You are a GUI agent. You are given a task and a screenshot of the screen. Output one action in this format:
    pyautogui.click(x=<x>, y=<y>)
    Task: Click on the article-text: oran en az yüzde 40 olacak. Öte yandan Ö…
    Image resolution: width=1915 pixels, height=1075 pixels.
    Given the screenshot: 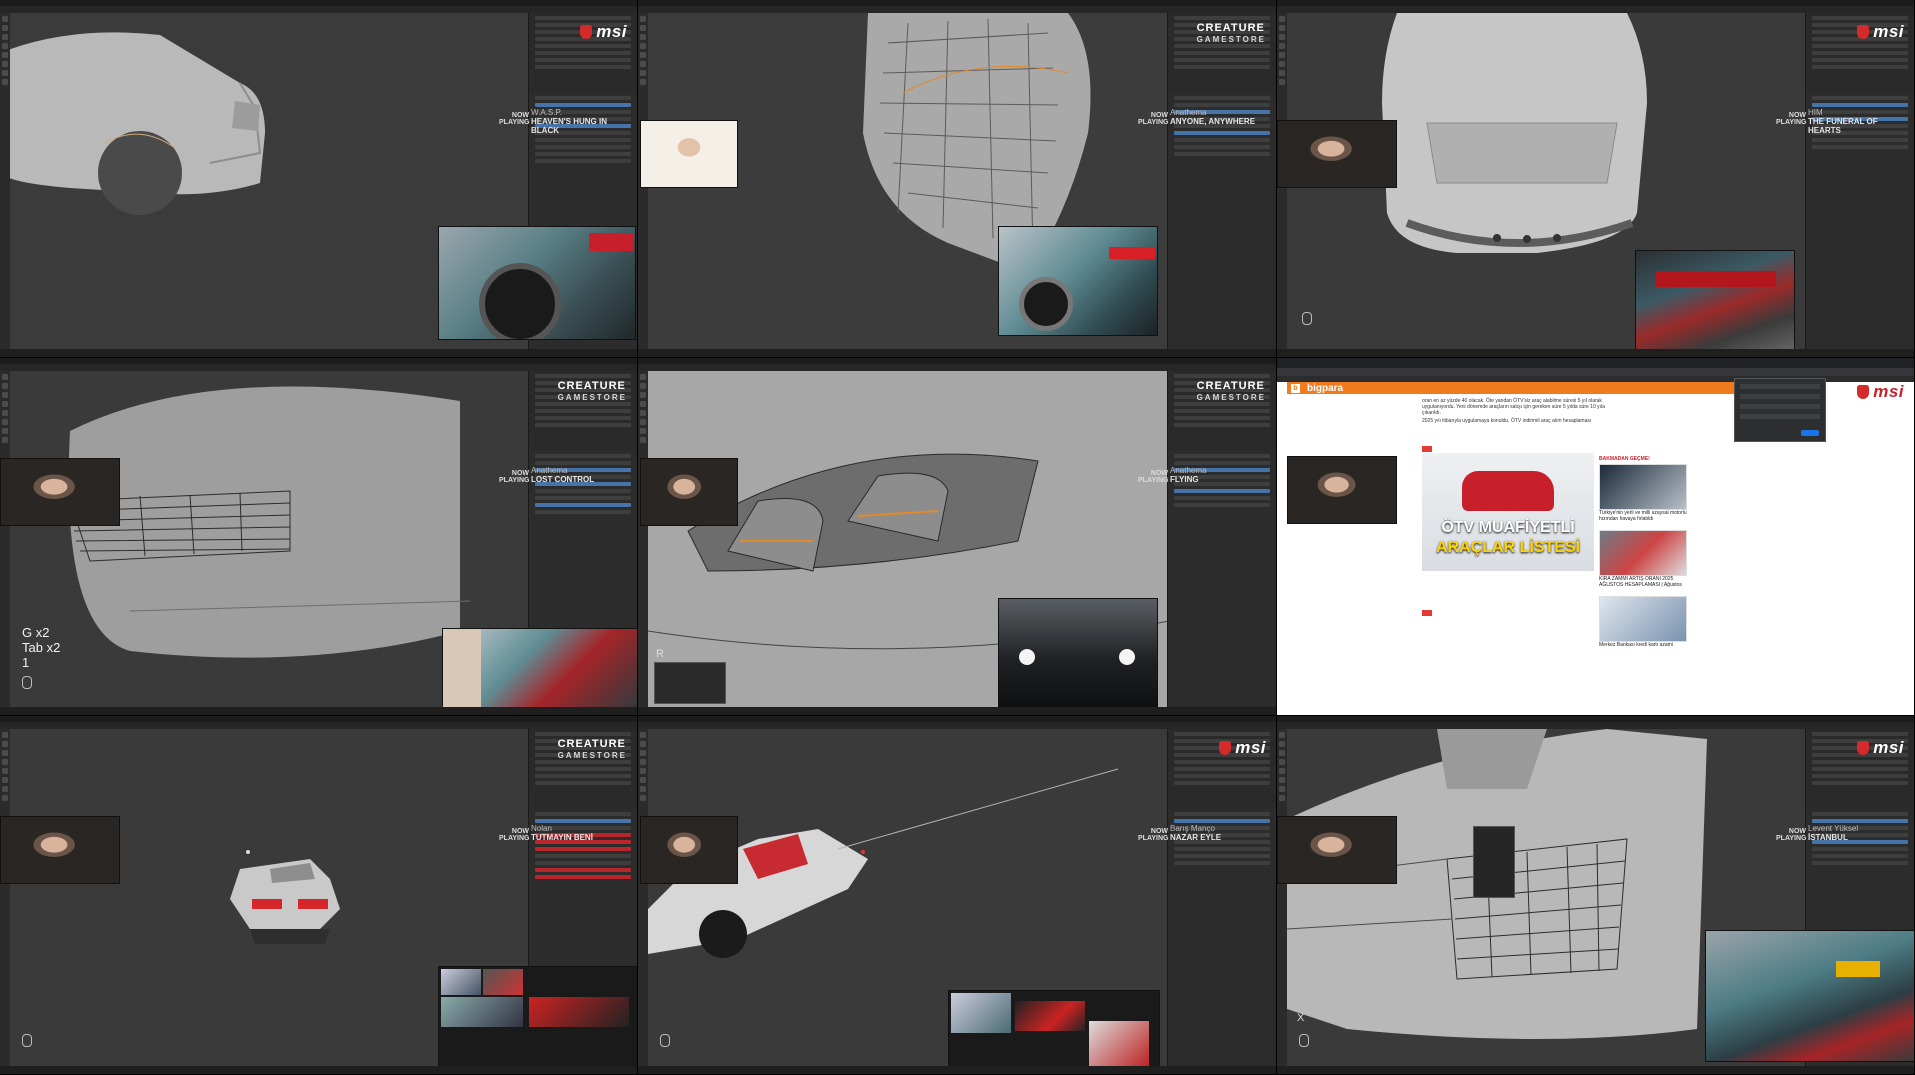 What is the action you would take?
    pyautogui.click(x=1519, y=412)
    